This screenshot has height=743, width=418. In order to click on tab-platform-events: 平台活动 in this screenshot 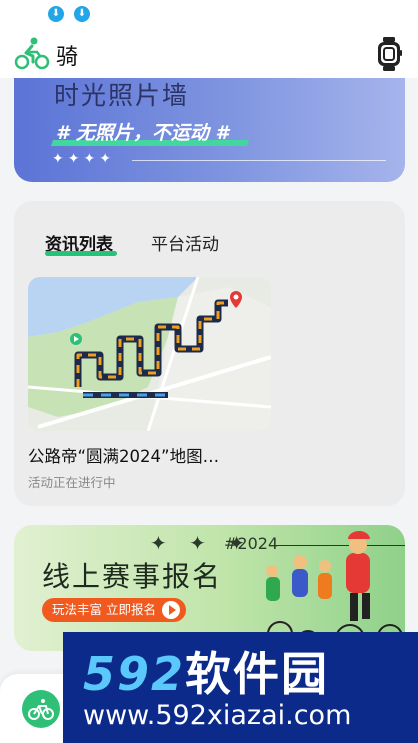, I will do `click(185, 242)`.